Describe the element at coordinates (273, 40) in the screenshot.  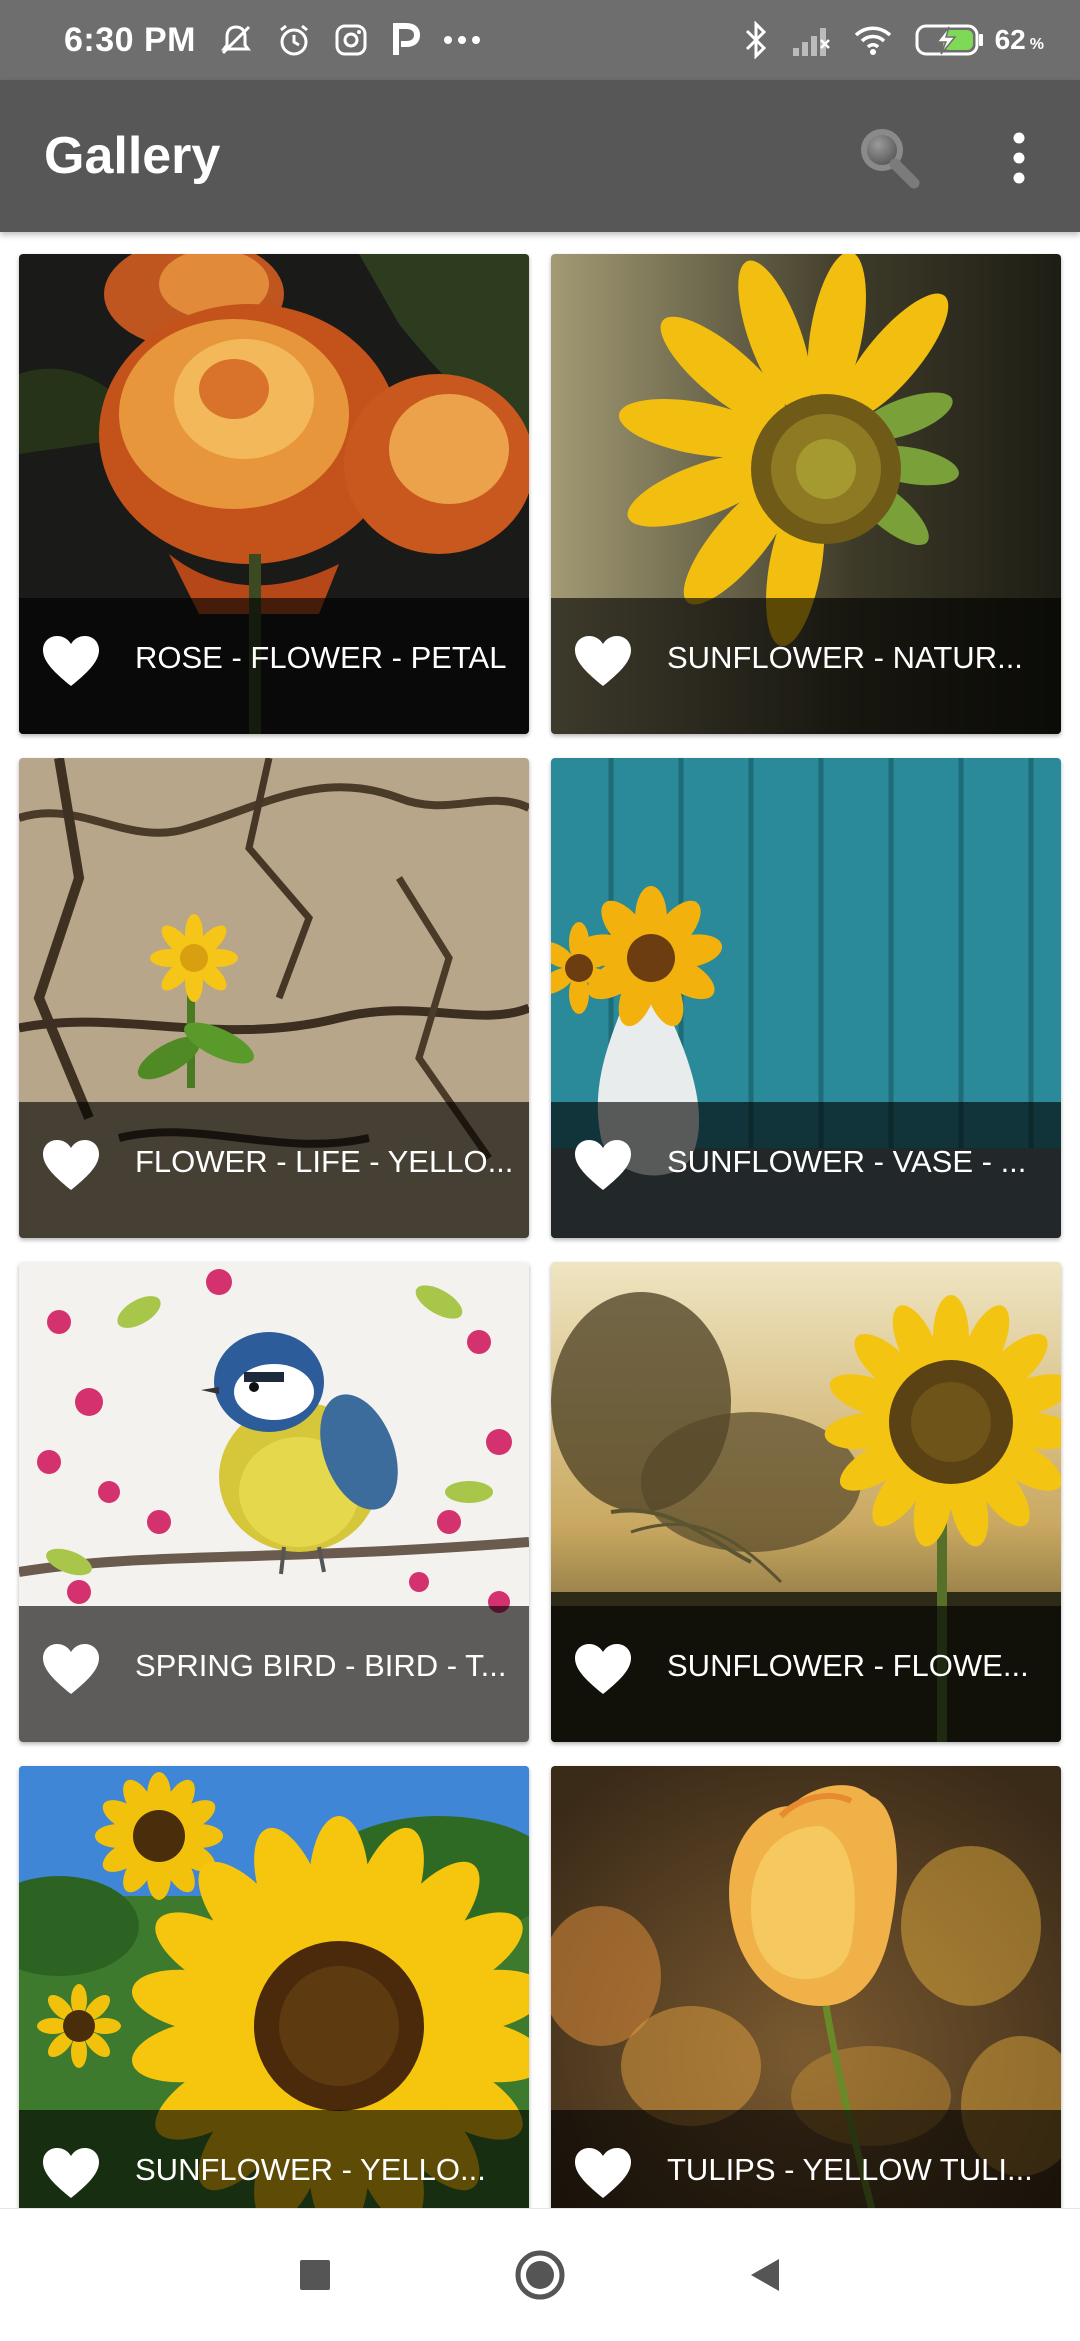
I see `status-left: 6:30 PM` at that location.